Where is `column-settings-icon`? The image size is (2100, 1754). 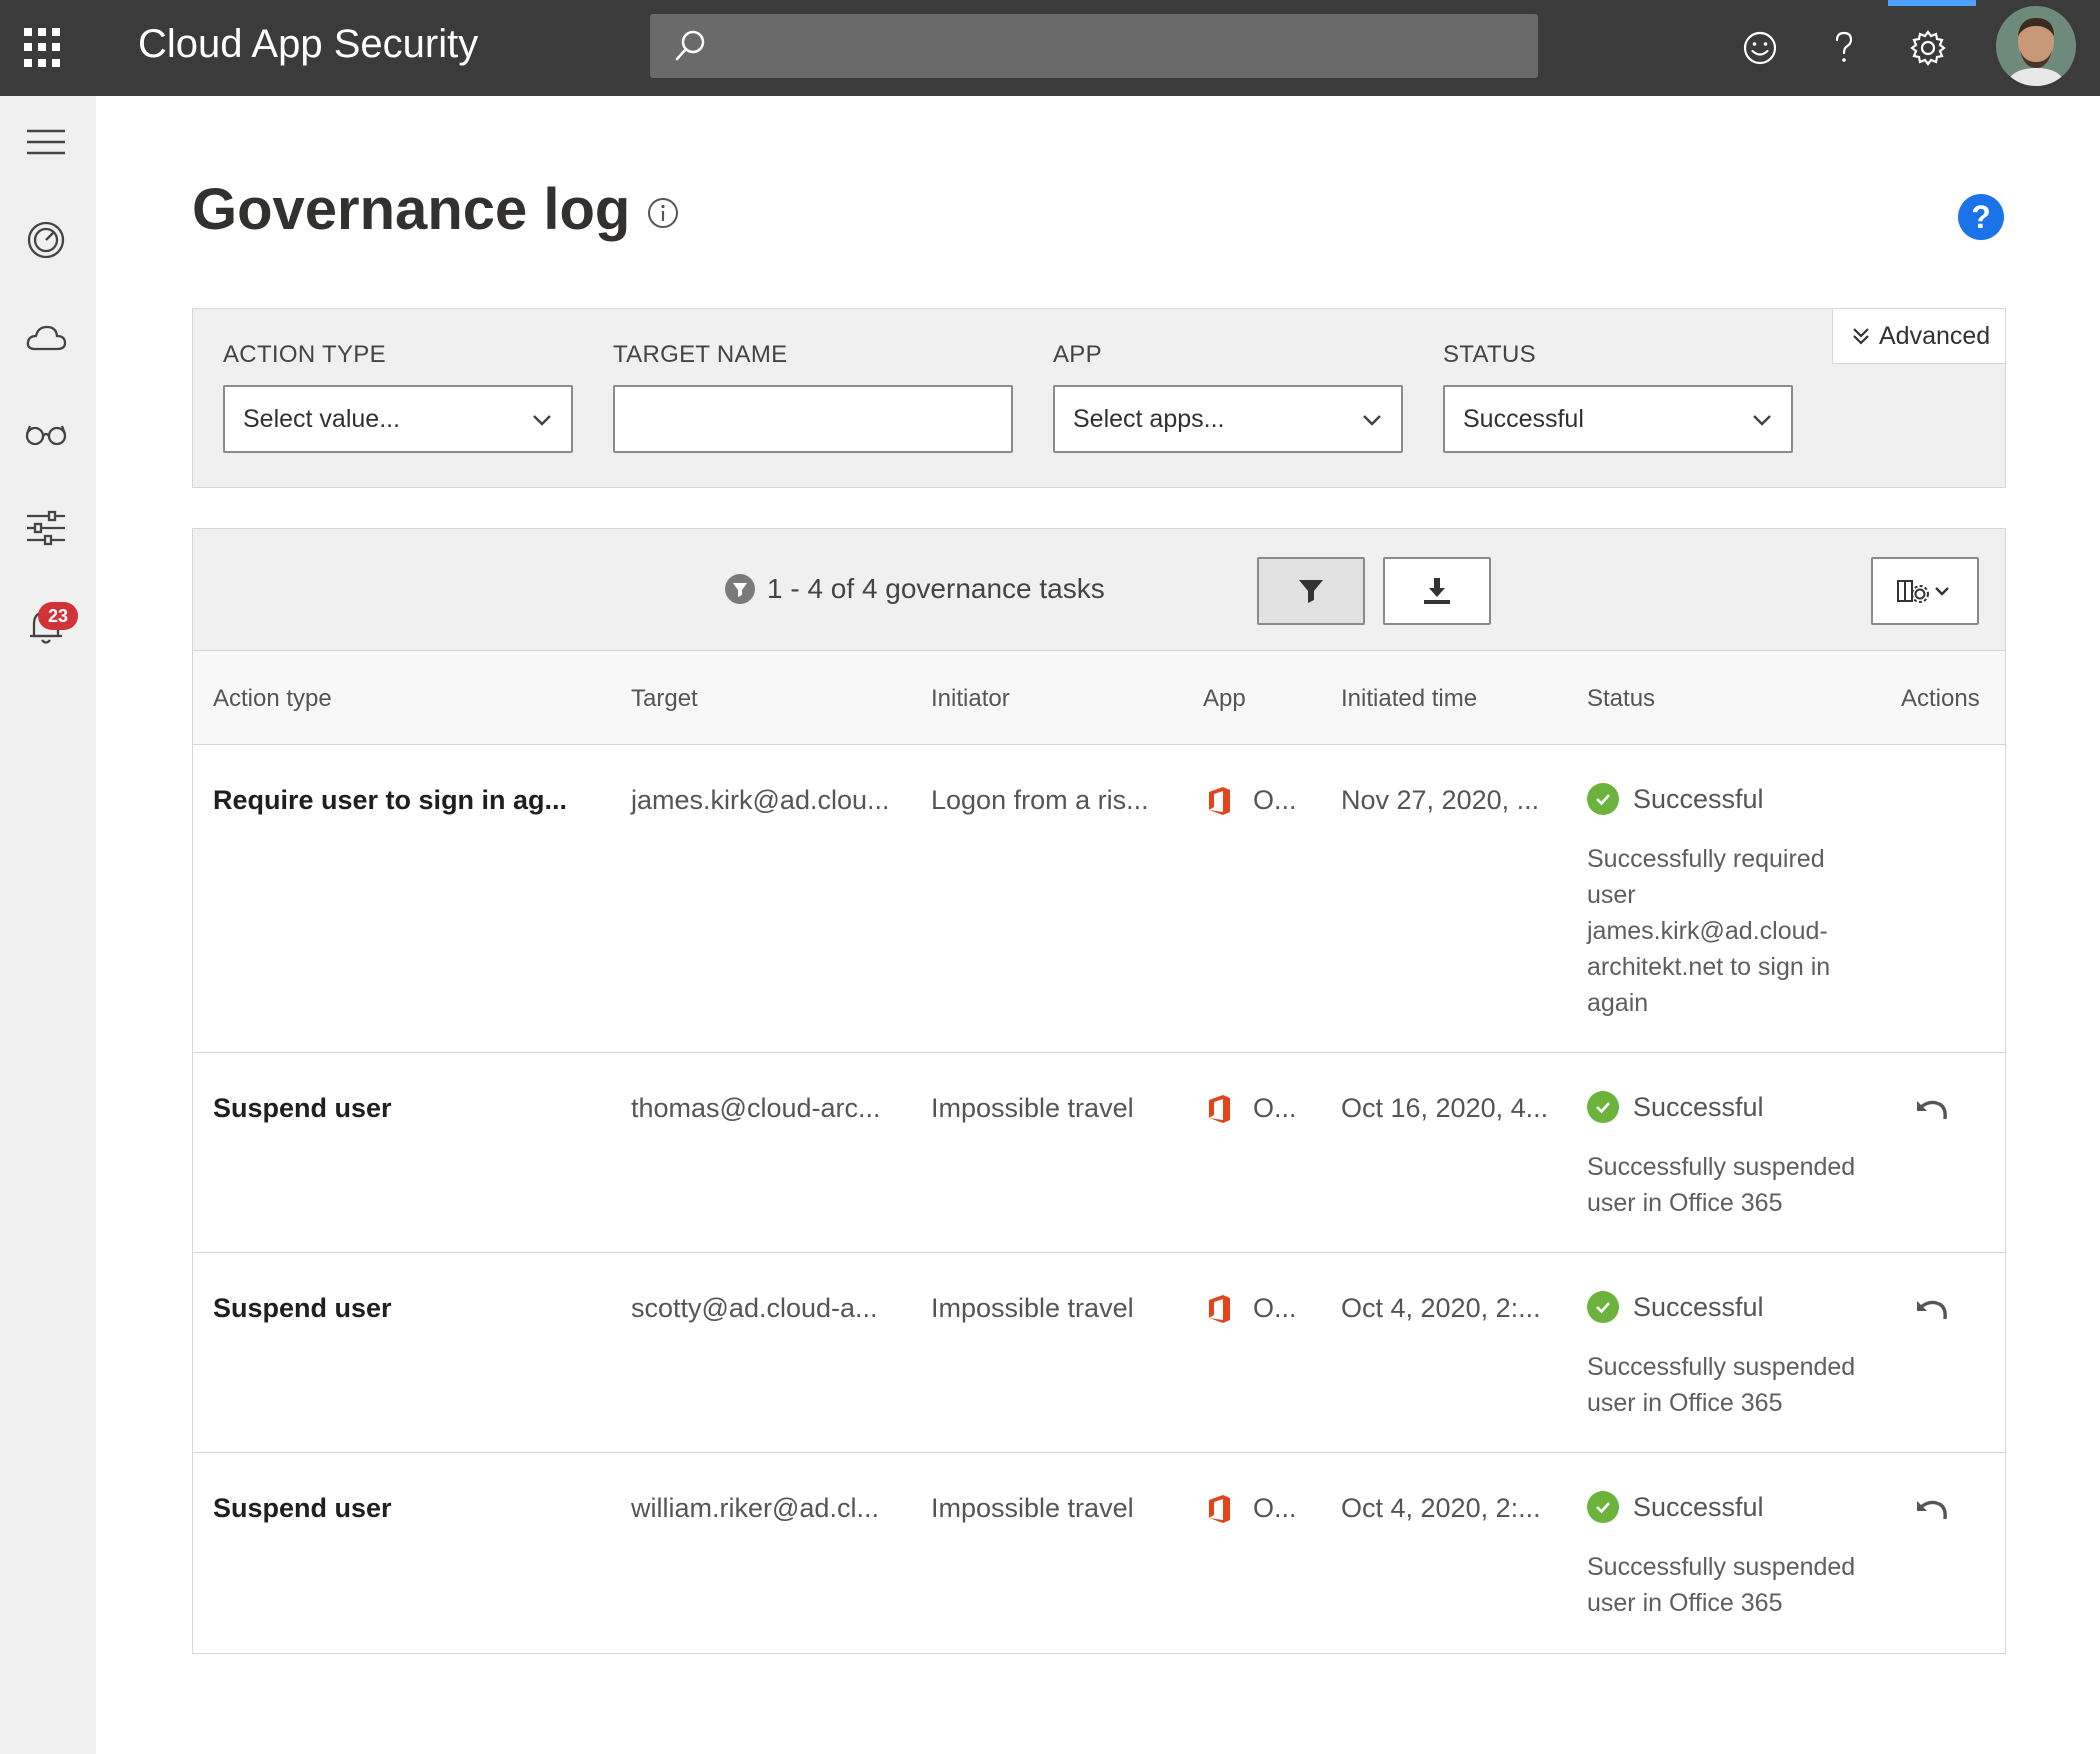
column-settings-icon is located at coordinates (1923, 591).